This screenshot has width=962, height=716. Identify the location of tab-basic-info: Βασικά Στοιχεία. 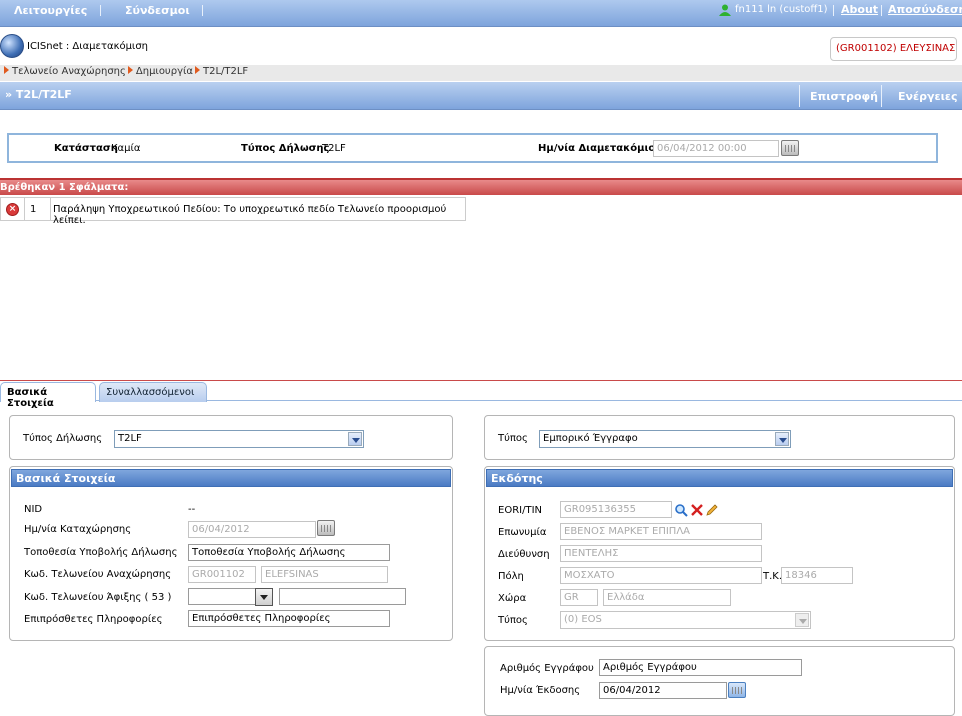
(48, 395).